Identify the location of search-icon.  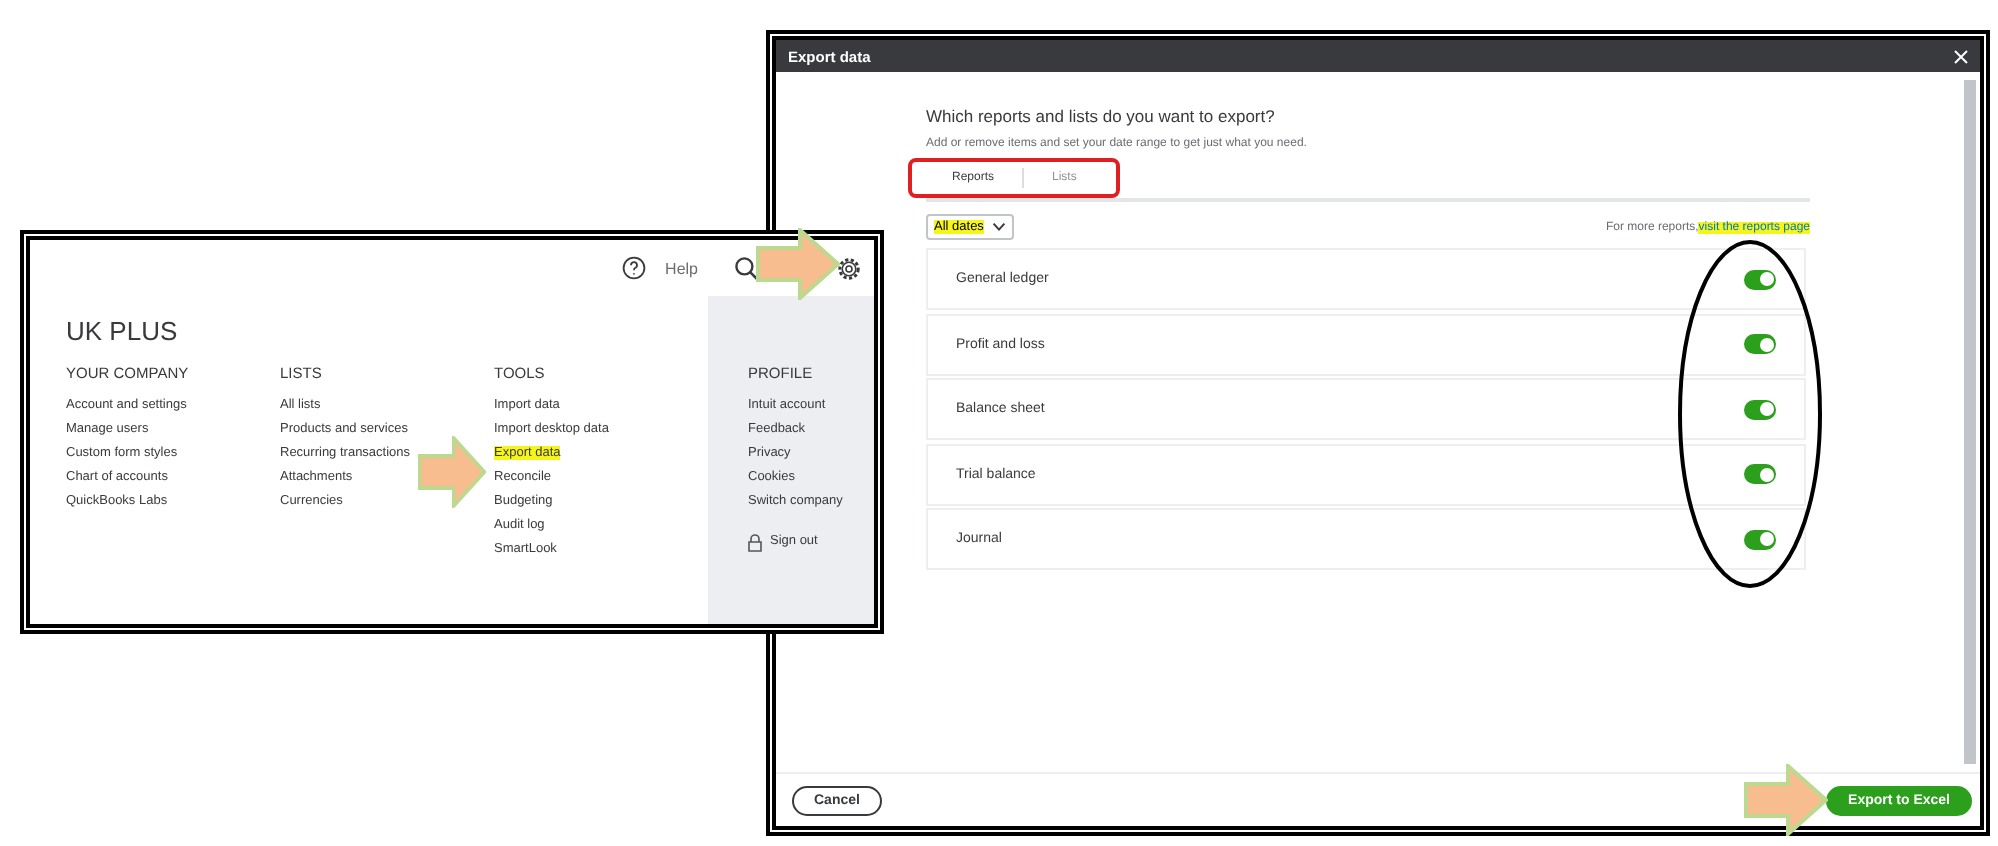
(747, 268).